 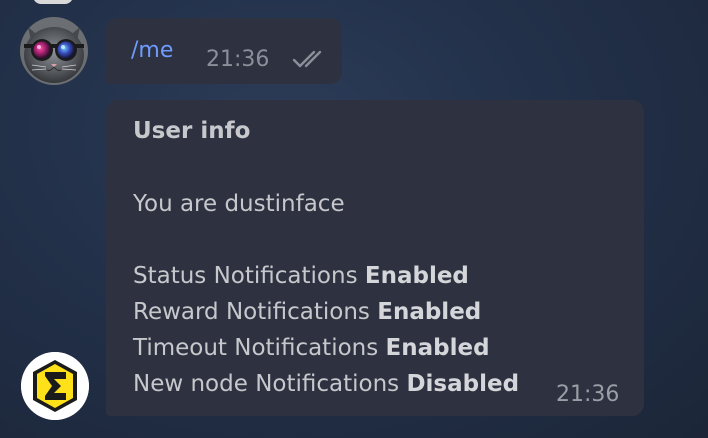 What do you see at coordinates (152, 50) in the screenshot?
I see `bot-command-link: /me` at bounding box center [152, 50].